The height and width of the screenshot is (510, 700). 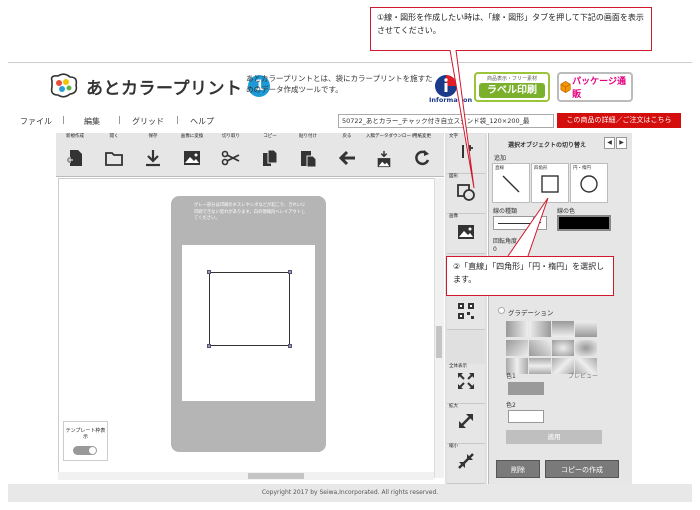 I want to click on color2-label: 色2, so click(x=511, y=405).